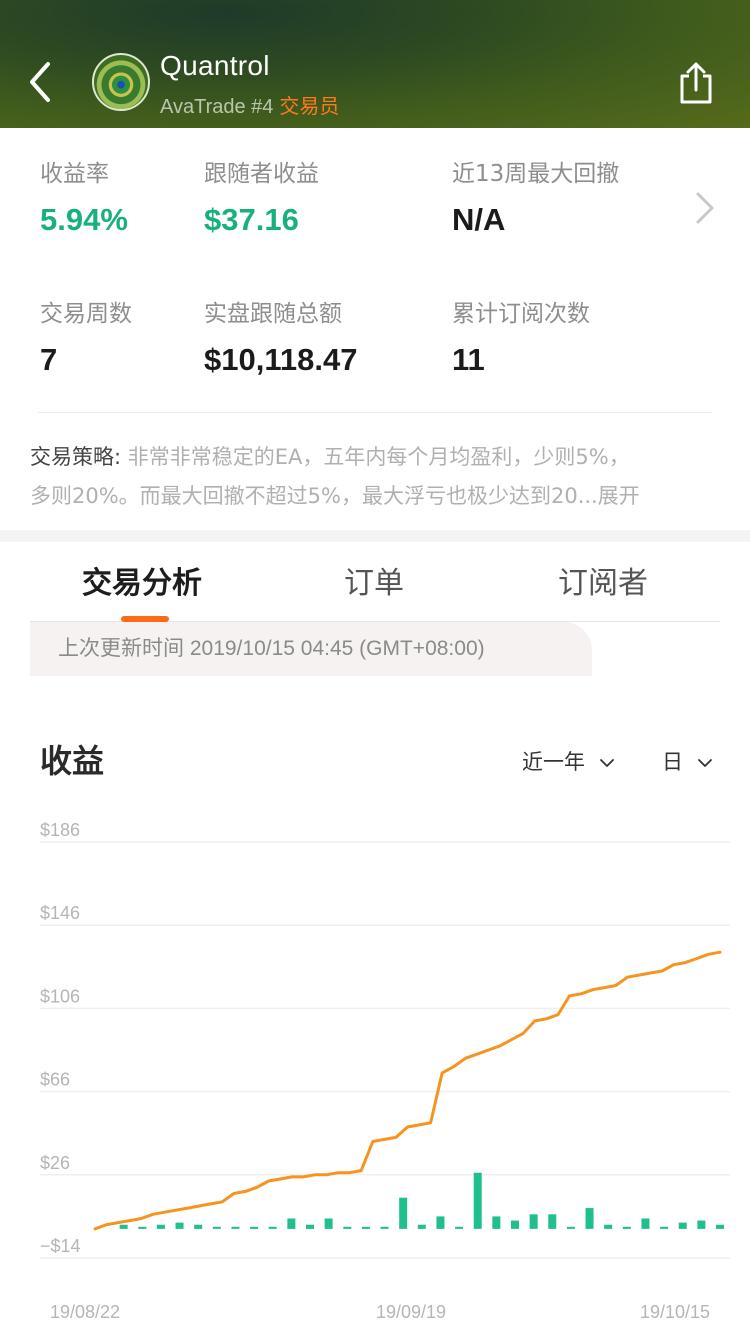  I want to click on expand-link: 展开, so click(619, 496).